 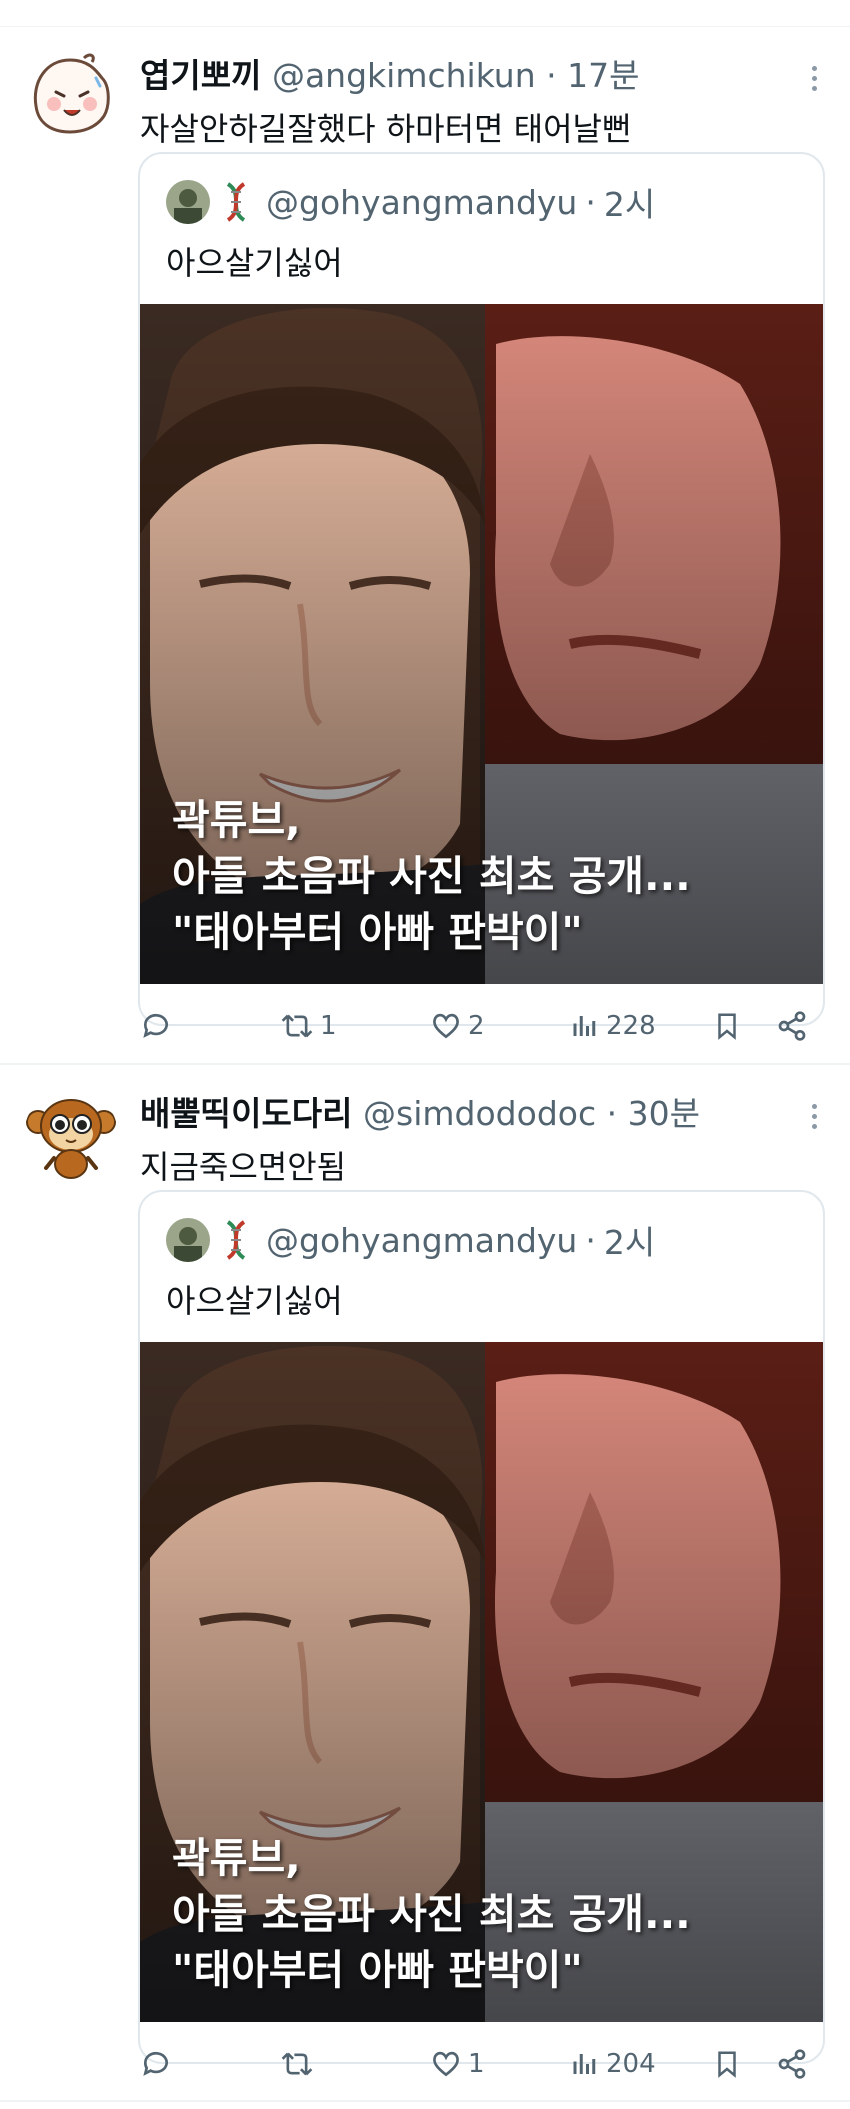 I want to click on tweet-header: 엽기뽀끼 @angkimchikun · 17분, so click(x=465, y=76).